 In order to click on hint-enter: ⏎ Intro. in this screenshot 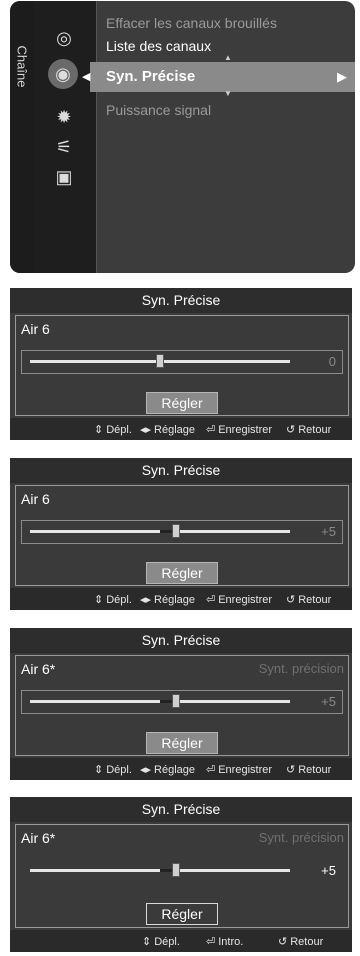, I will do `click(225, 942)`.